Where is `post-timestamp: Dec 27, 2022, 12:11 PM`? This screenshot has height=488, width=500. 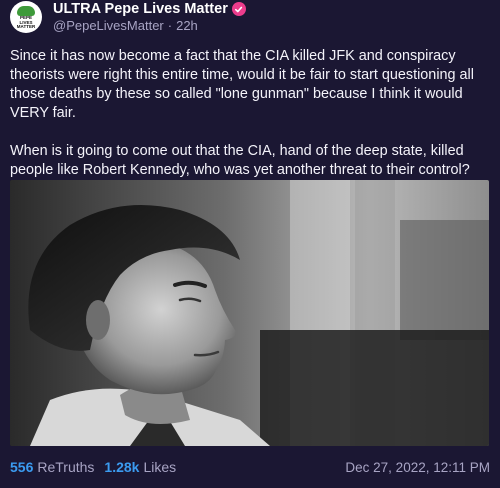 post-timestamp: Dec 27, 2022, 12:11 PM is located at coordinates (417, 467).